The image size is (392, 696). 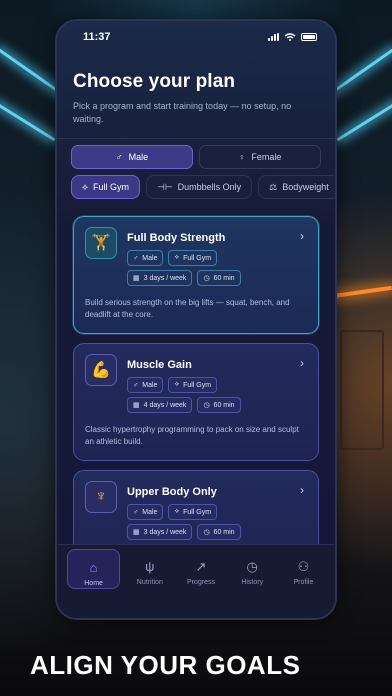 I want to click on gym-rack, so click(x=362, y=390).